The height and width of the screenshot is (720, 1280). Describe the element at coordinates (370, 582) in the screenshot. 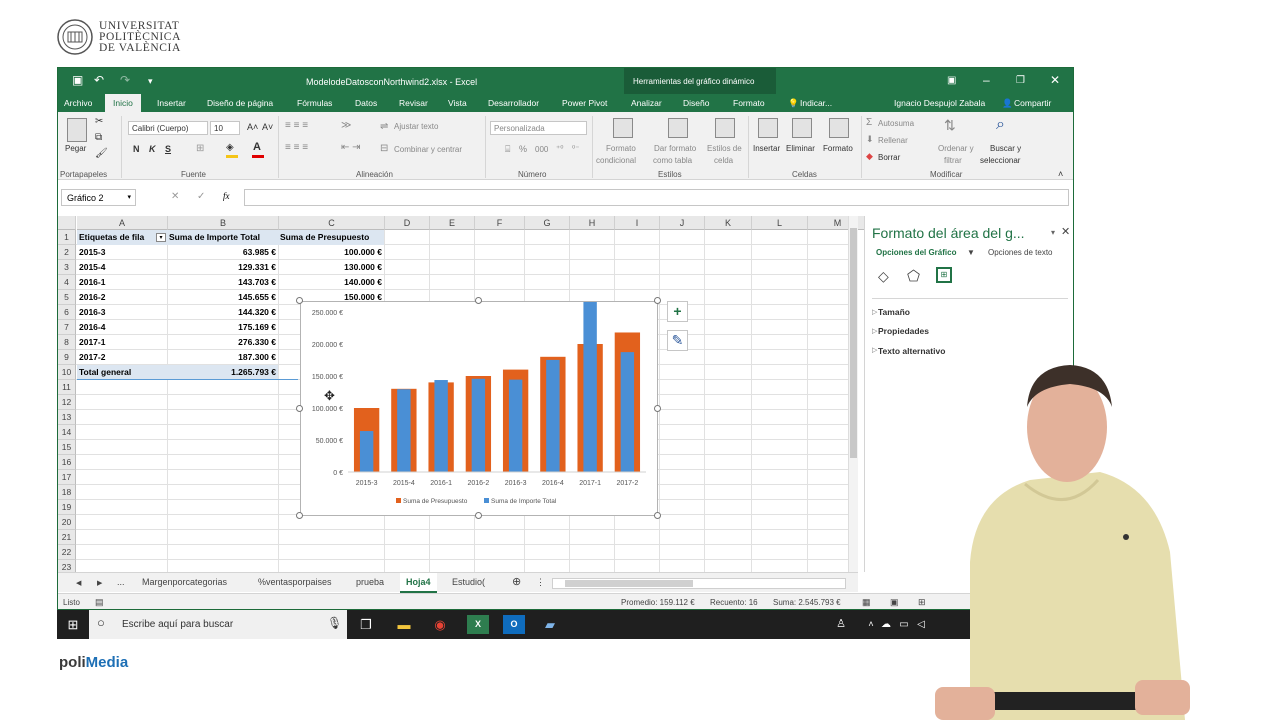

I see `sheet-tab-prueba: prueba` at that location.